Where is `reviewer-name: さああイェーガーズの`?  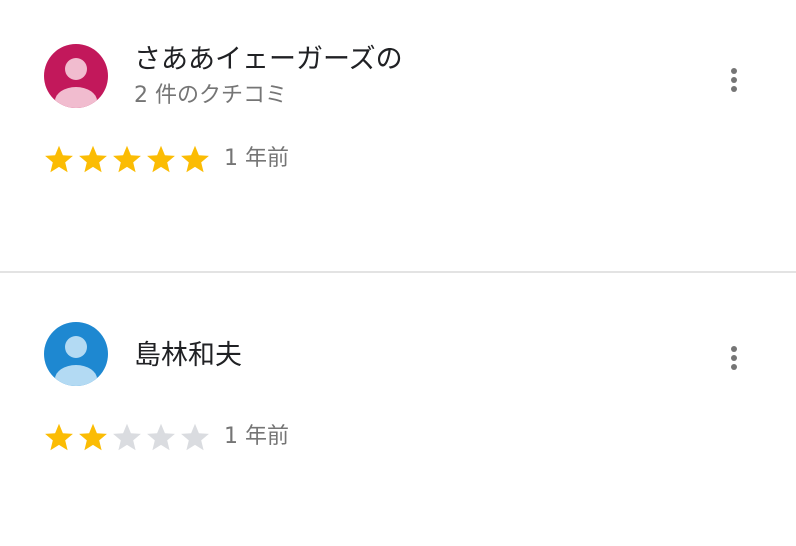
reviewer-name: さああイェーガーズの is located at coordinates (268, 60).